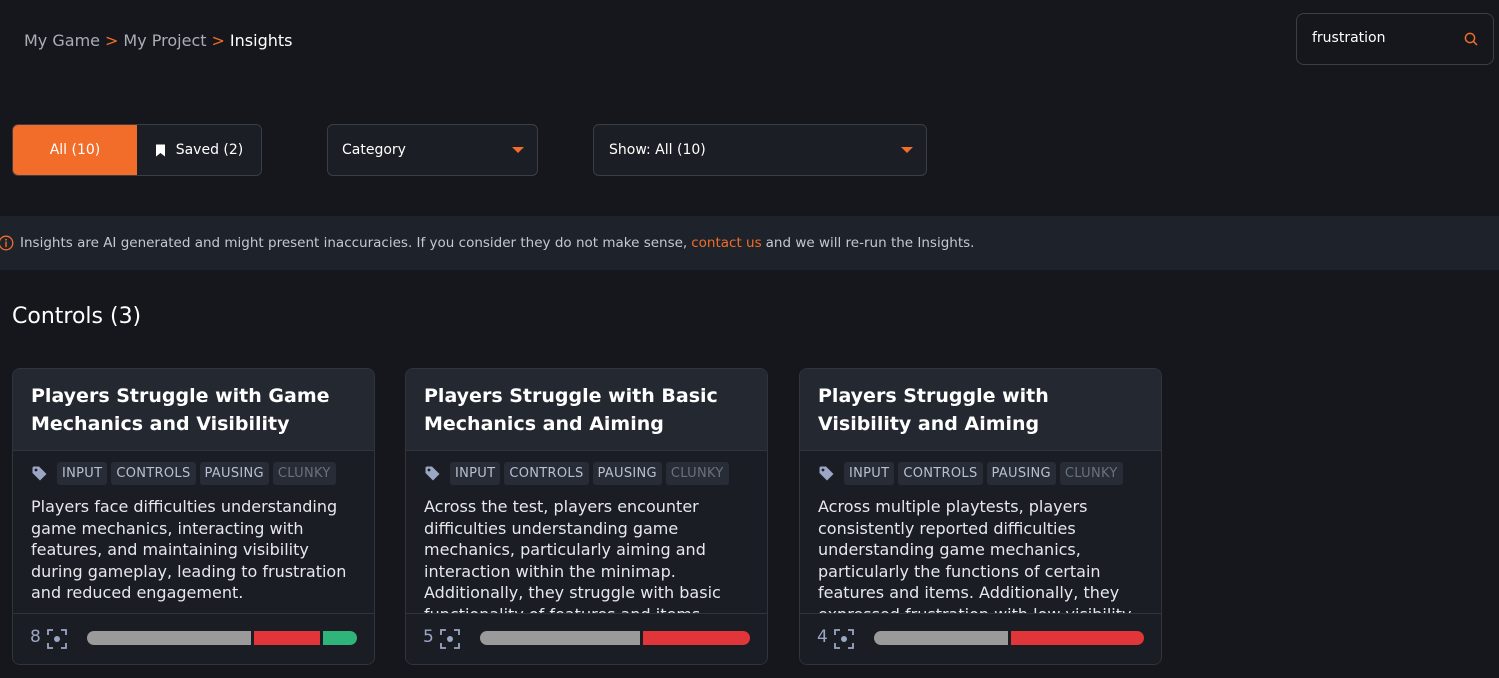 This screenshot has width=1499, height=678. Describe the element at coordinates (209, 150) in the screenshot. I see `tab-saved-label: Saved (2)` at that location.